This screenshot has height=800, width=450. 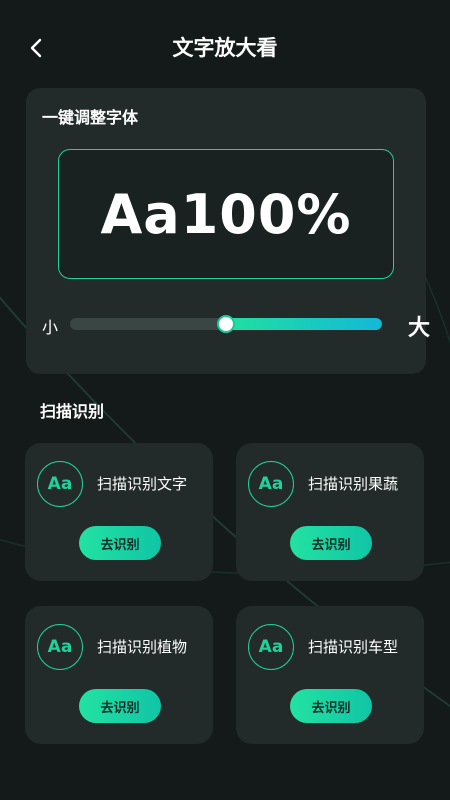 I want to click on scan-card-car: Aa 扫描识别车型 去识别, so click(x=330, y=675).